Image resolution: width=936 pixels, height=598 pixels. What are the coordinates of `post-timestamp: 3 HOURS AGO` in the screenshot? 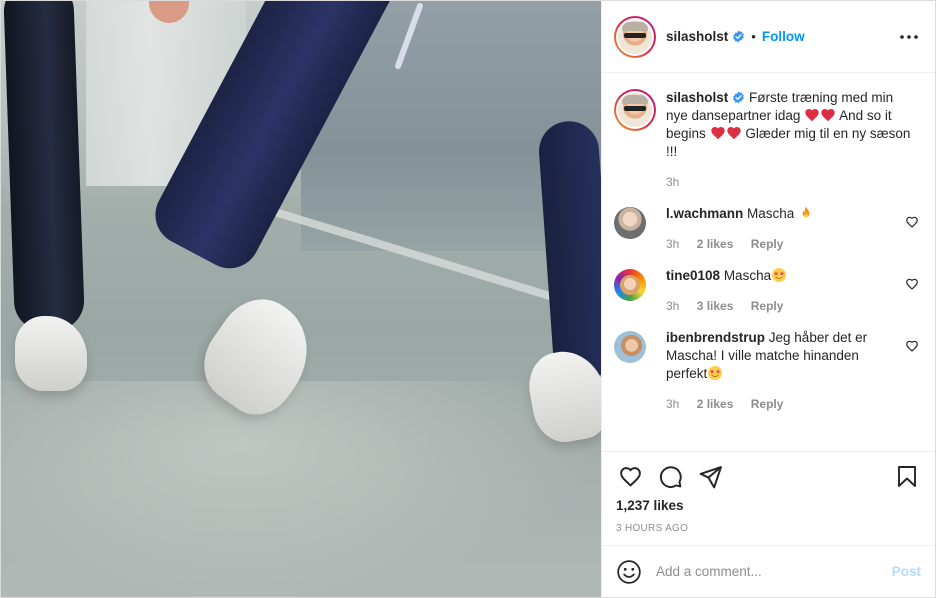 It's located at (768, 528).